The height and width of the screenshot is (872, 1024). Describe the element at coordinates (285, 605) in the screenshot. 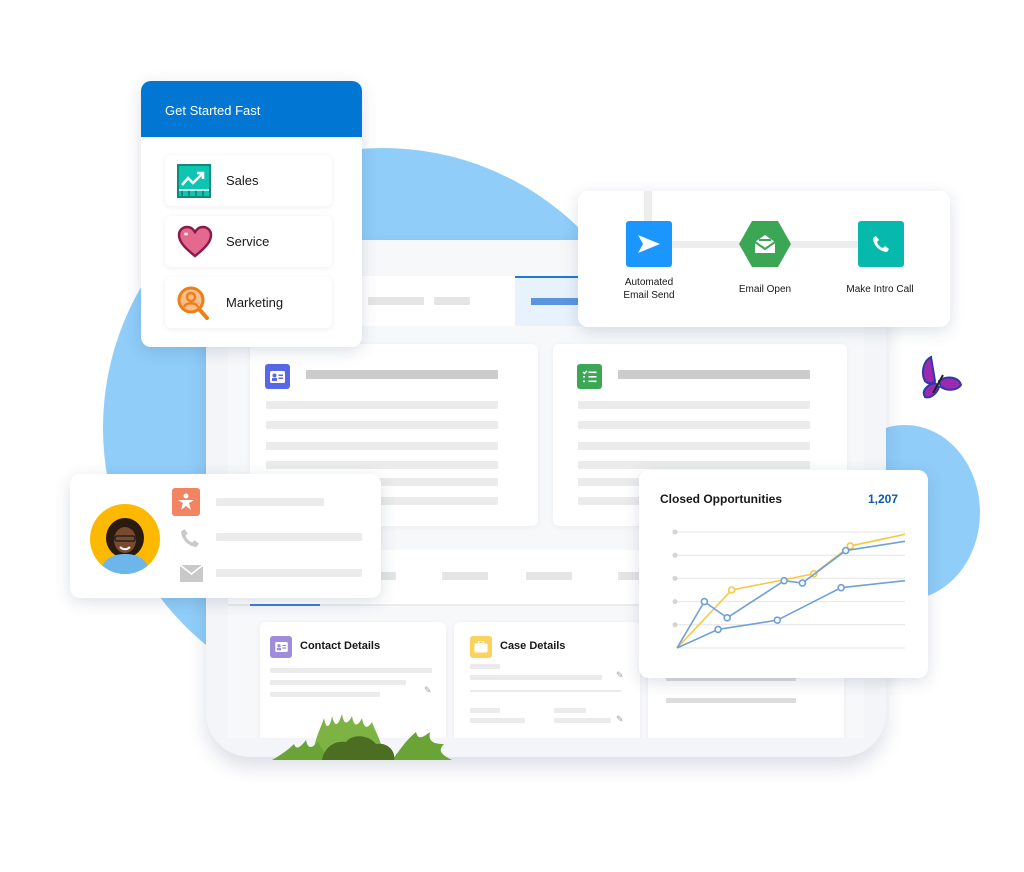

I see `tab-underline` at that location.